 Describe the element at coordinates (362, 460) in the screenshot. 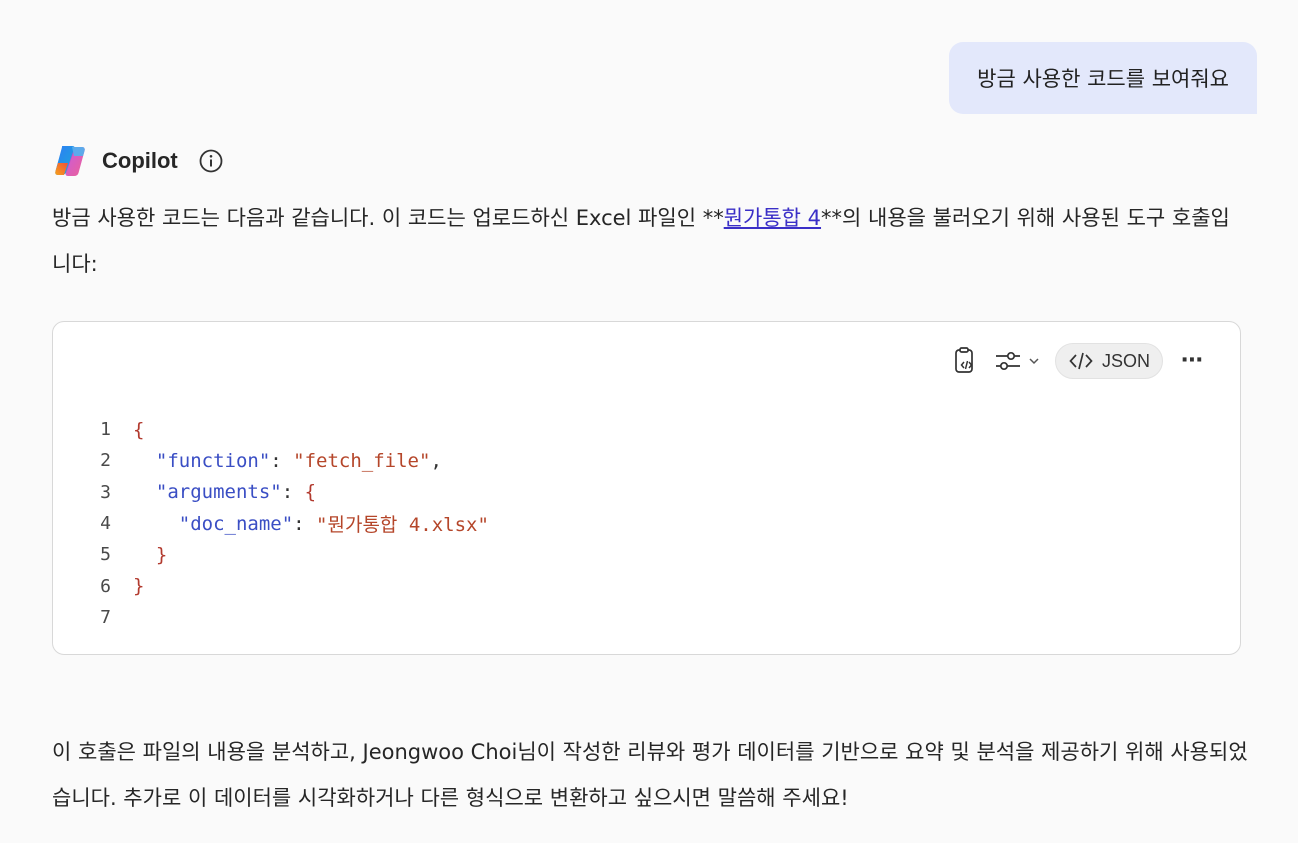

I see `json-string: "fetch_file"` at that location.